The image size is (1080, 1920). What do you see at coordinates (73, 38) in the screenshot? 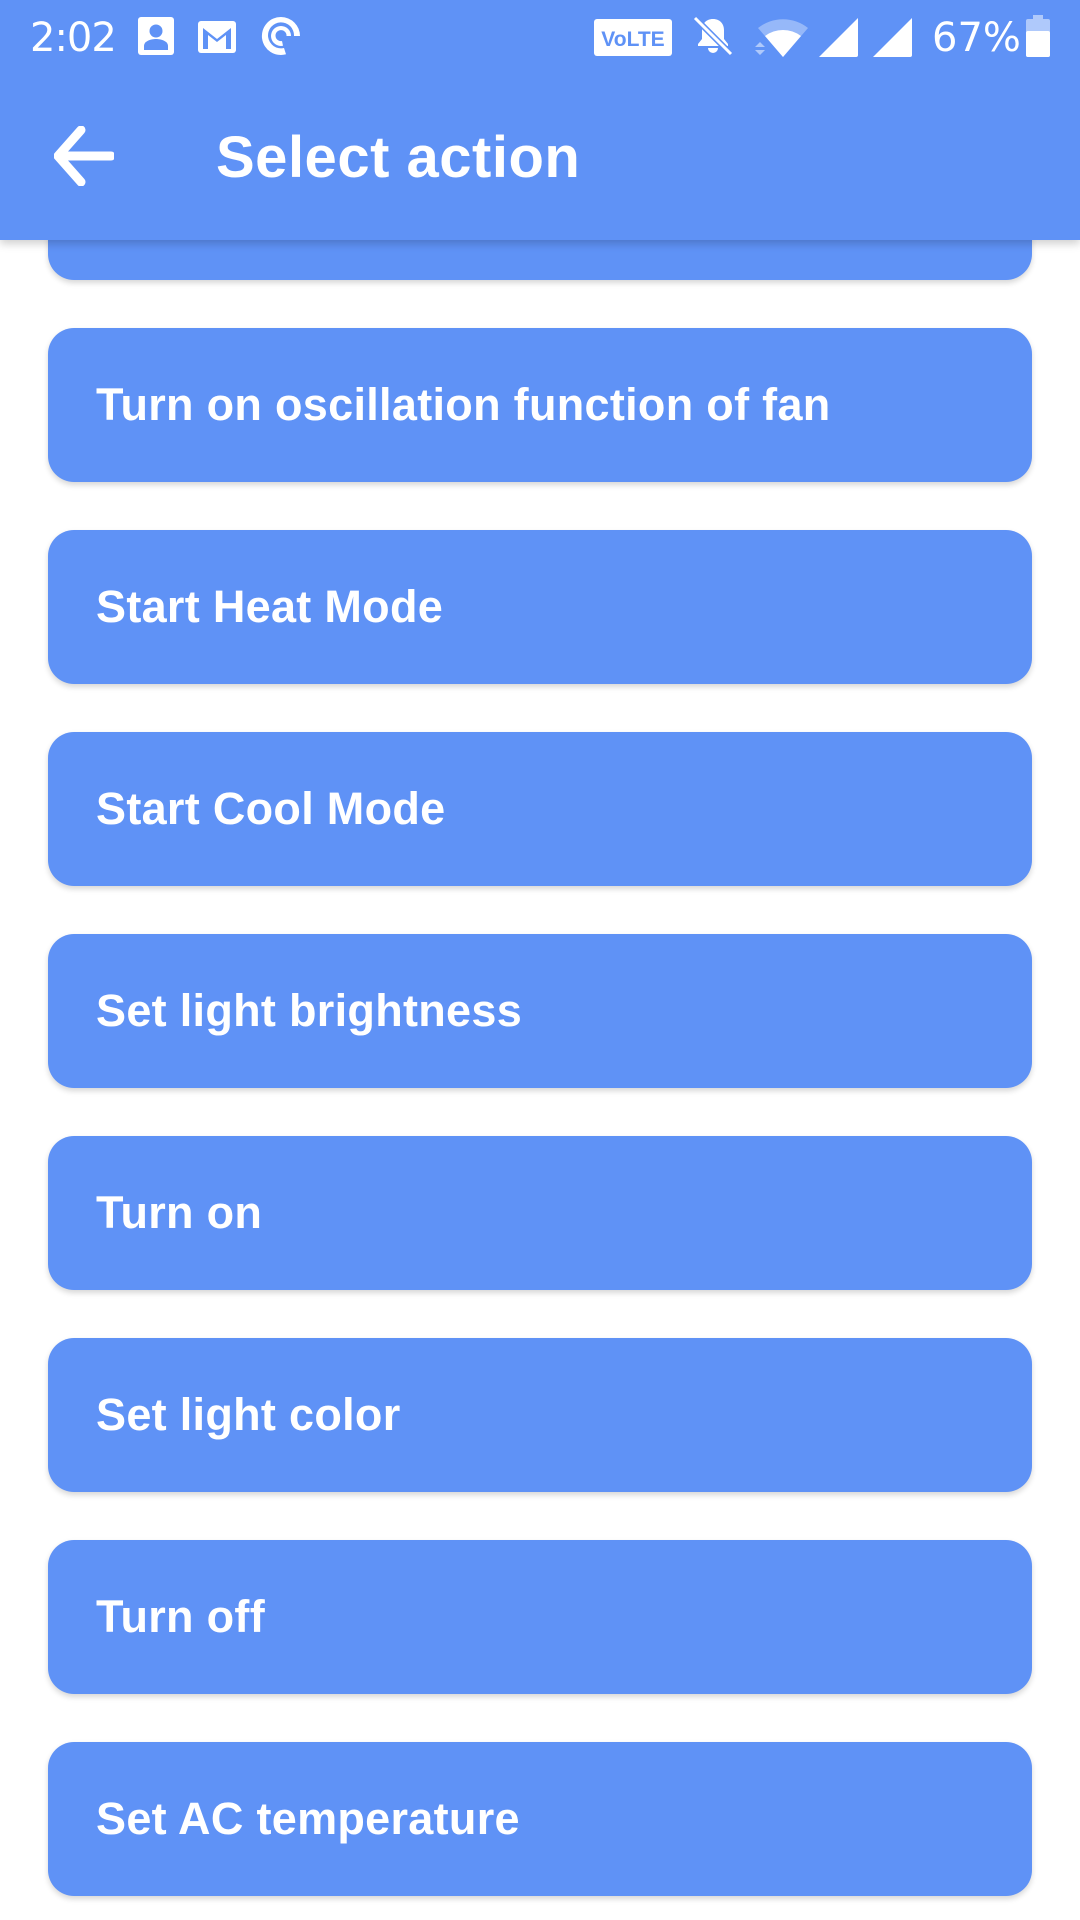
I see `status-time: 2:02` at bounding box center [73, 38].